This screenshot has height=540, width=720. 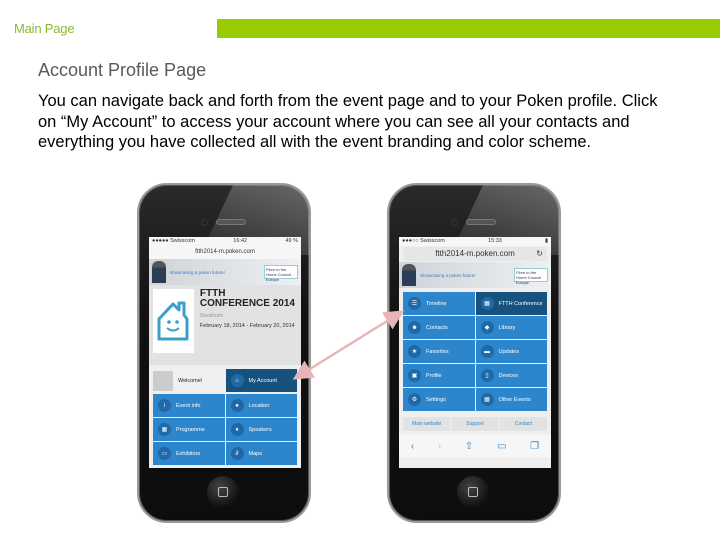 I want to click on double-arrow-line, so click(x=348, y=345).